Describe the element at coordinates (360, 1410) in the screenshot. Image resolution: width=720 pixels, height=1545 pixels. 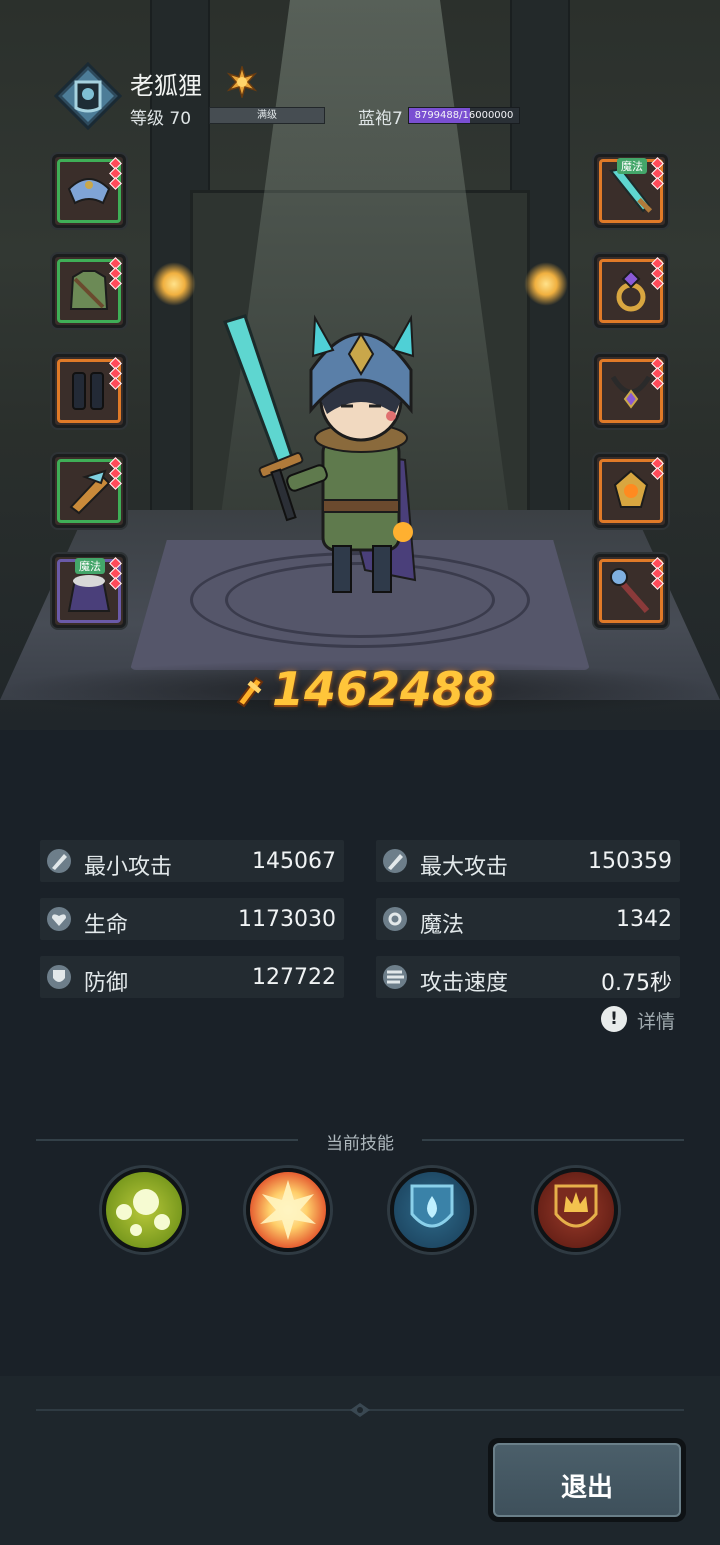
I see `divider-ornament-icon` at that location.